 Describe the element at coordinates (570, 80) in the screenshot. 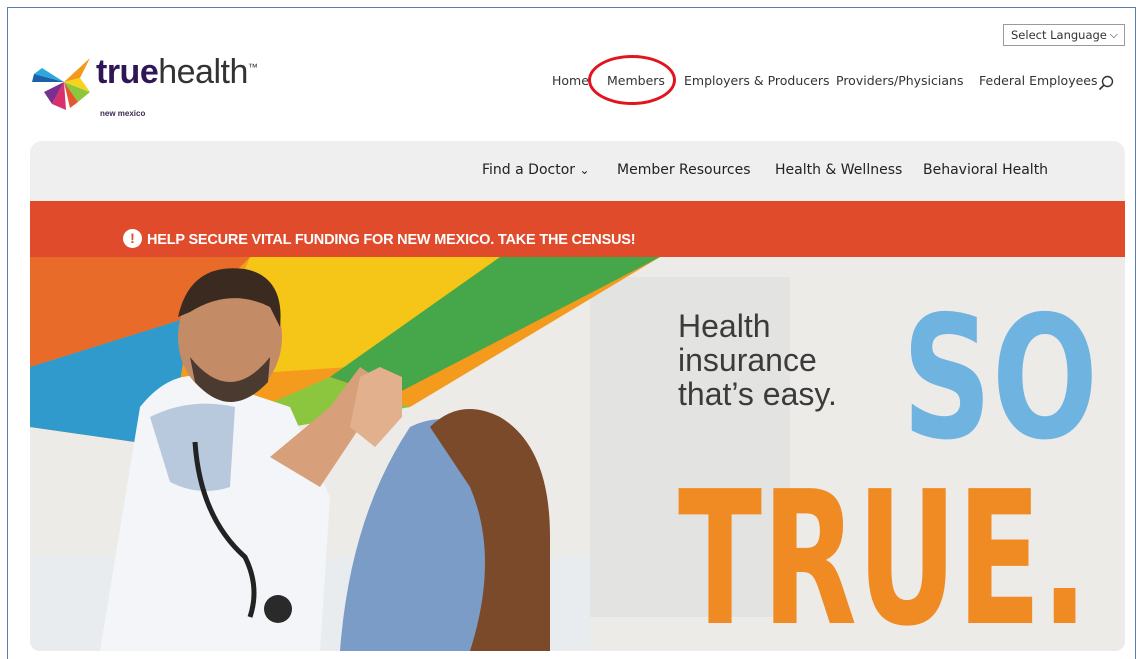

I see `nav-home: Home` at that location.